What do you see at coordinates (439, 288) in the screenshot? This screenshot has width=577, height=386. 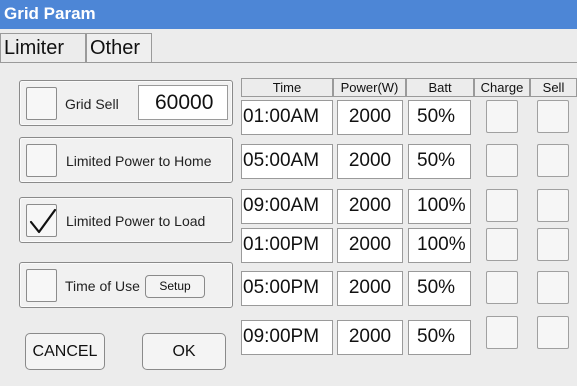 I see `schedule-batt-5: 50%` at bounding box center [439, 288].